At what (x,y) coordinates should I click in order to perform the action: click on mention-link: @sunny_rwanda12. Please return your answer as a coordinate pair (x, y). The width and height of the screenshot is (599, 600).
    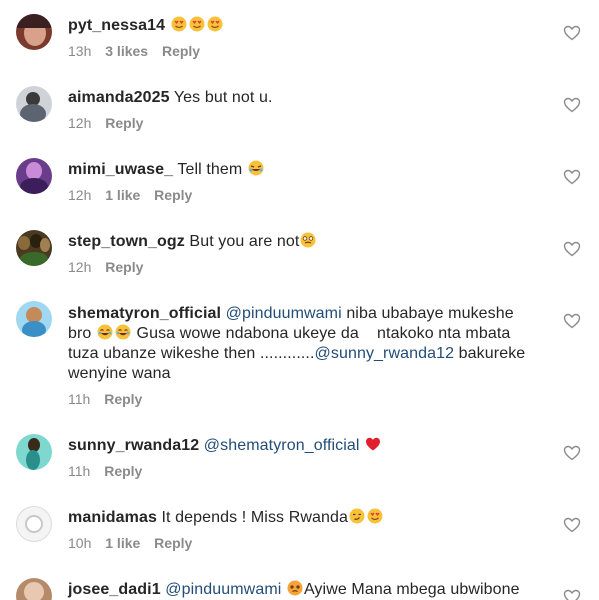
    Looking at the image, I should click on (385, 353).